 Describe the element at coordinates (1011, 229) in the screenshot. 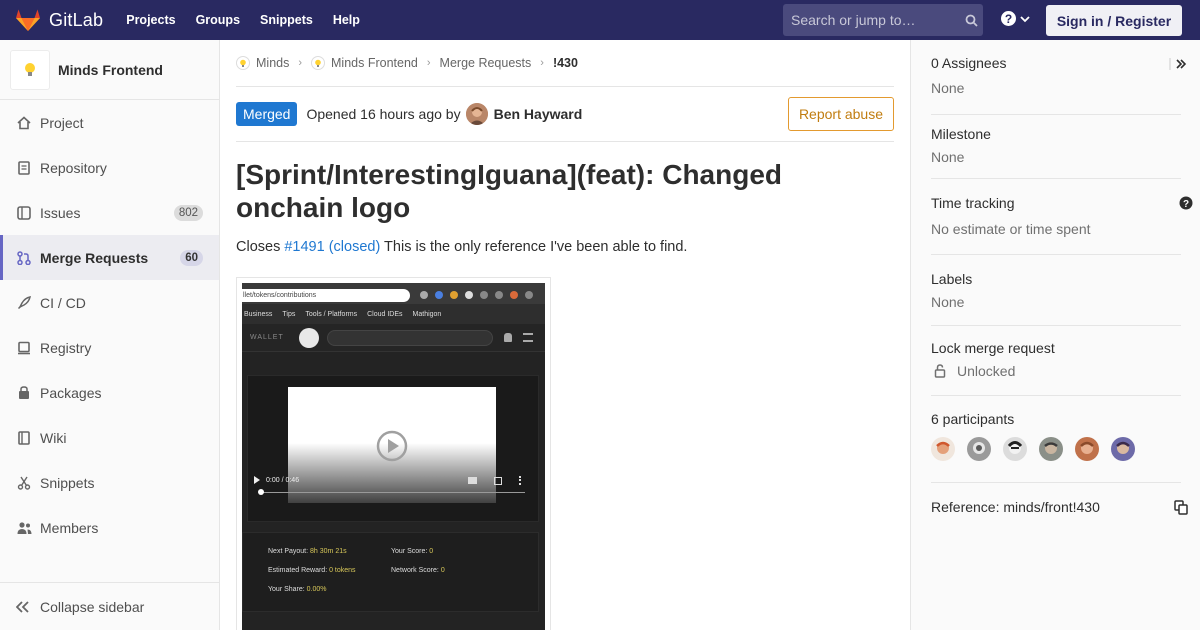

I see `time-tracking-value: No estimate or time spent` at that location.